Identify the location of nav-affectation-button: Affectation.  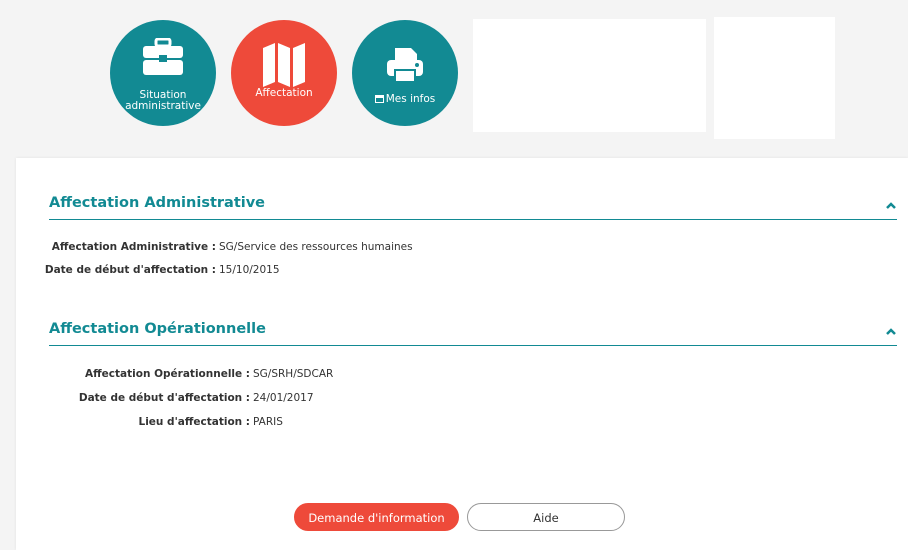
(284, 73).